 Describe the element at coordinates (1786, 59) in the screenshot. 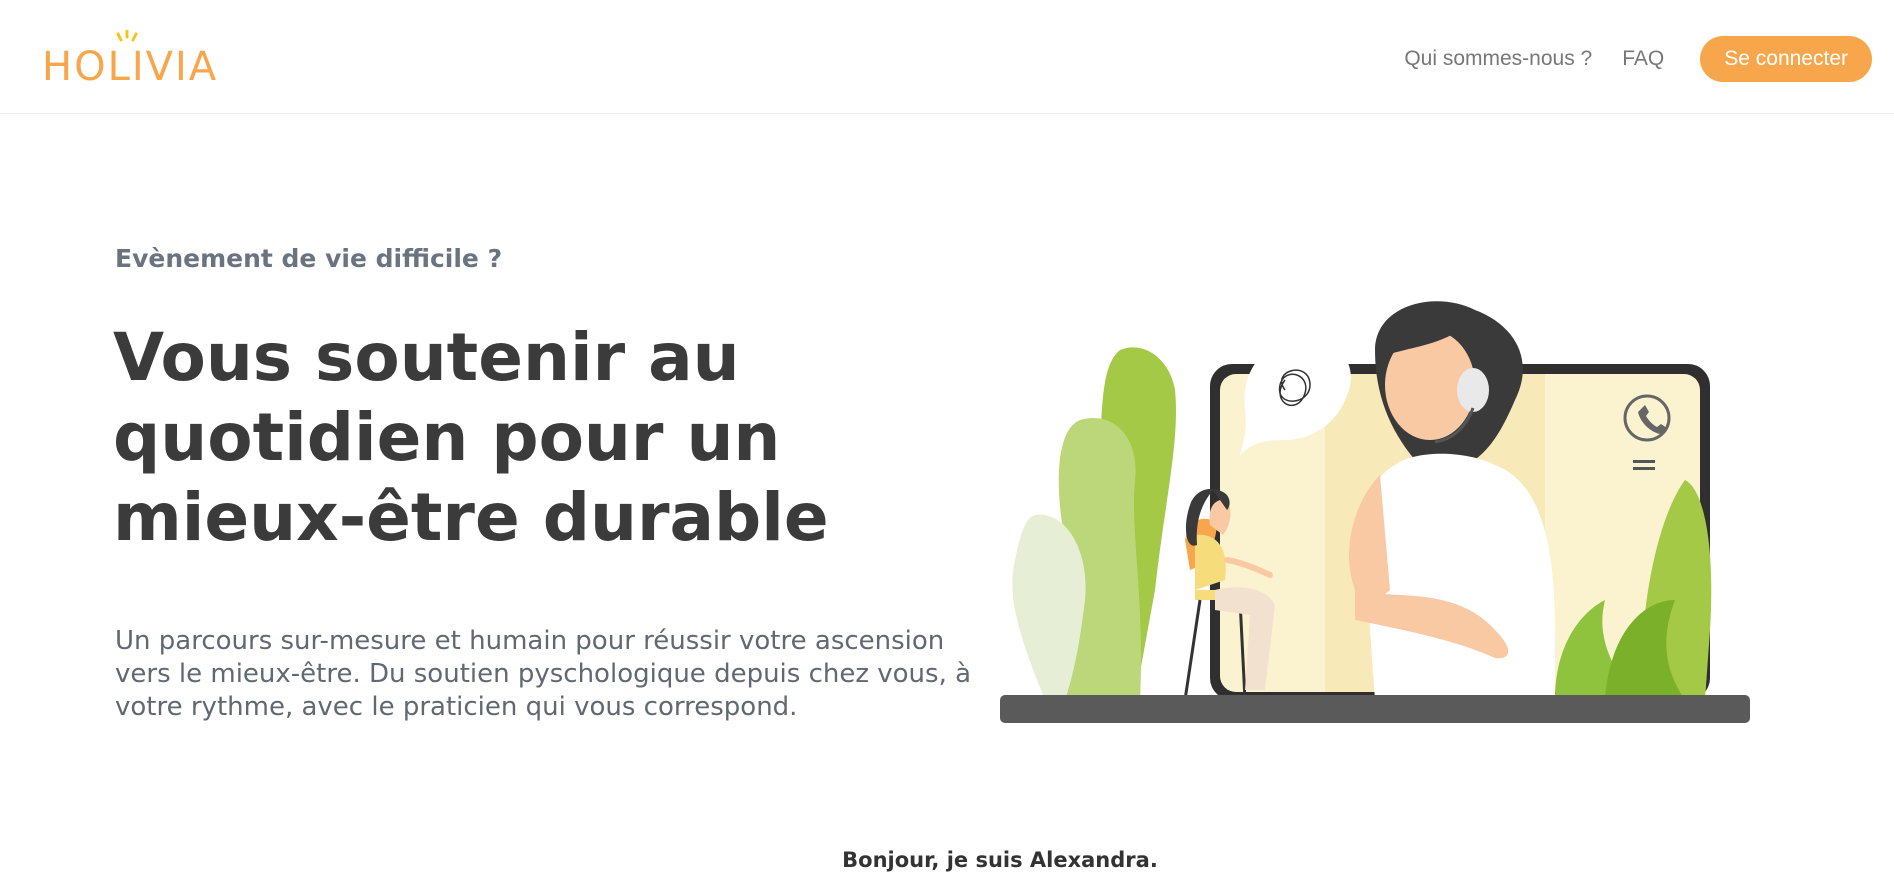

I see `login-button: Se connecter` at that location.